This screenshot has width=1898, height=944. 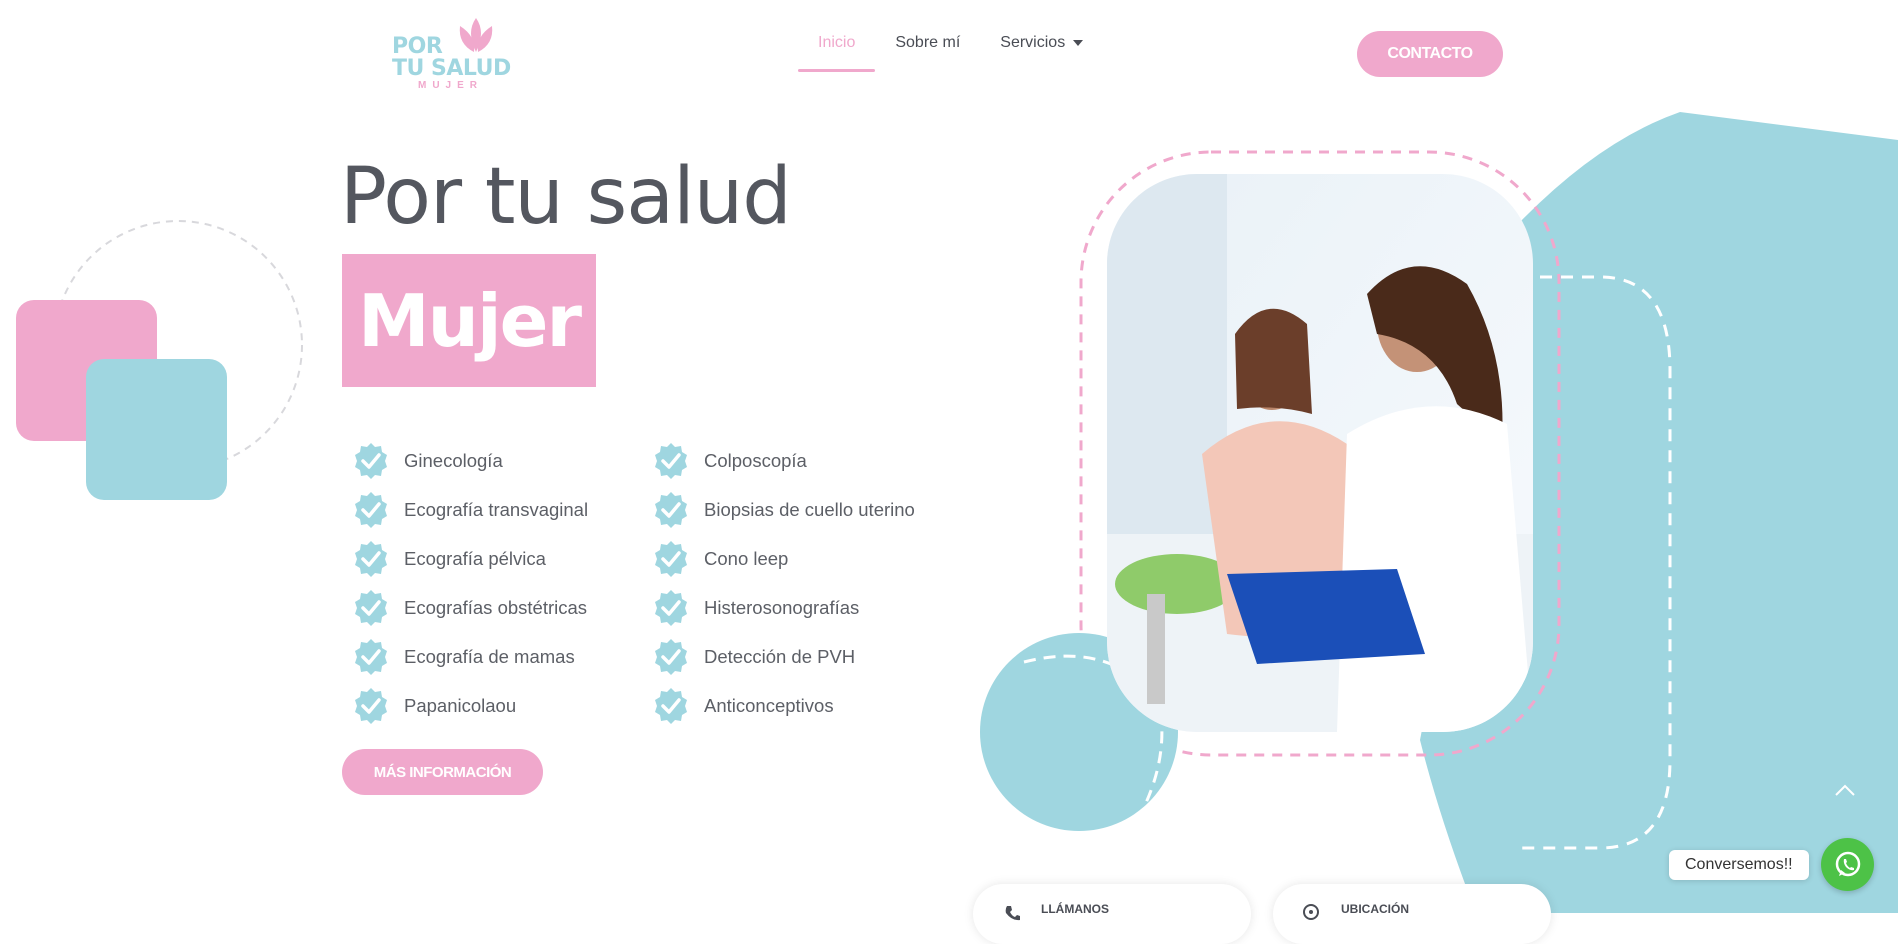 I want to click on location-card: UBICACIÓN, so click(x=1412, y=914).